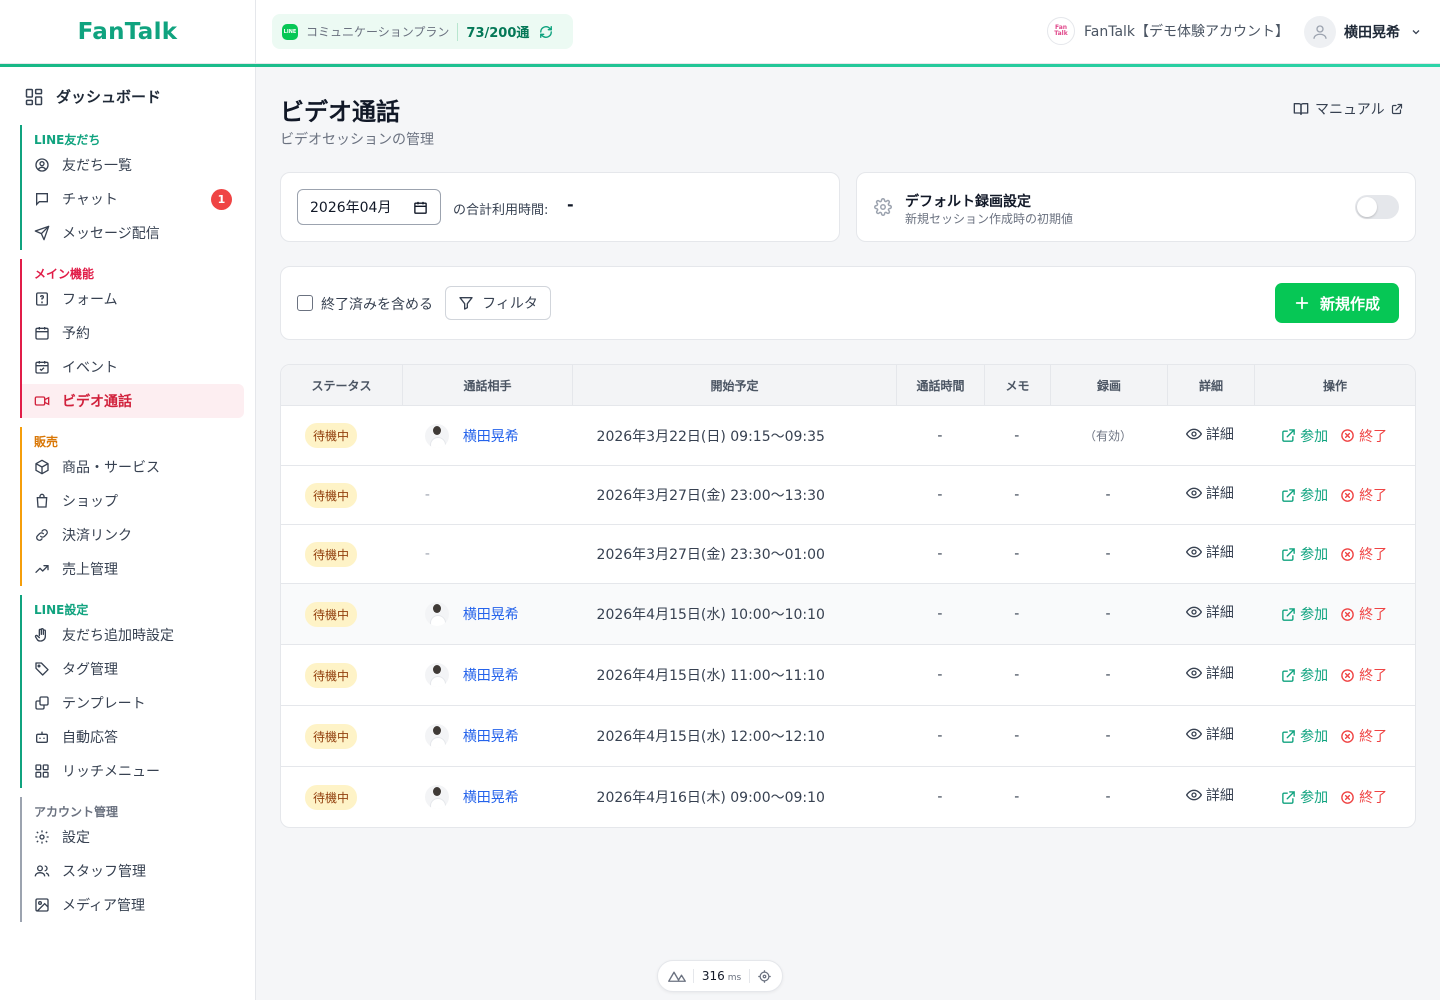 This screenshot has width=1440, height=1000. What do you see at coordinates (546, 32) in the screenshot?
I see `refresh-icon` at bounding box center [546, 32].